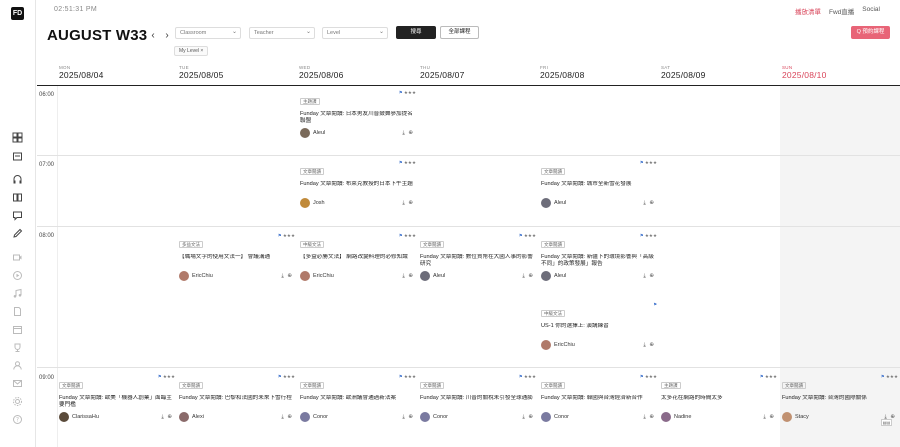 This screenshot has height=447, width=900. I want to click on day-header-sat: SAT 2025/08/09, so click(683, 72).